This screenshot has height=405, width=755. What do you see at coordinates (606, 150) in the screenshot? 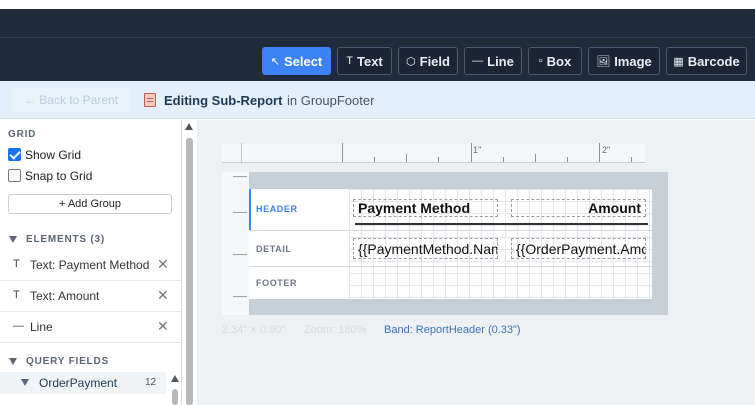
I see `ruler-mark-2: 2"` at bounding box center [606, 150].